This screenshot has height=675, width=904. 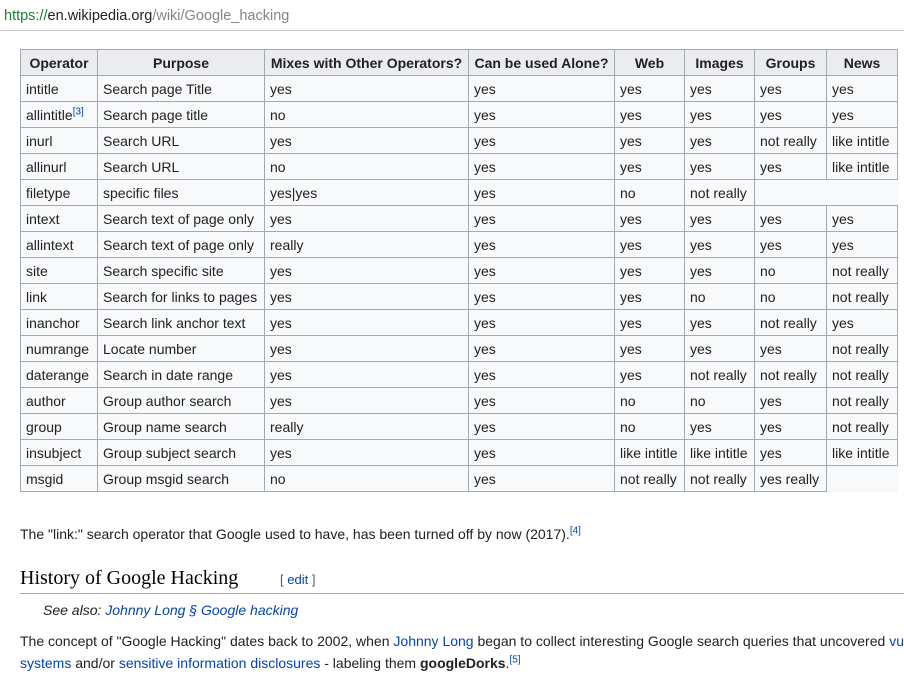 I want to click on empty-cell, so click(x=862, y=478).